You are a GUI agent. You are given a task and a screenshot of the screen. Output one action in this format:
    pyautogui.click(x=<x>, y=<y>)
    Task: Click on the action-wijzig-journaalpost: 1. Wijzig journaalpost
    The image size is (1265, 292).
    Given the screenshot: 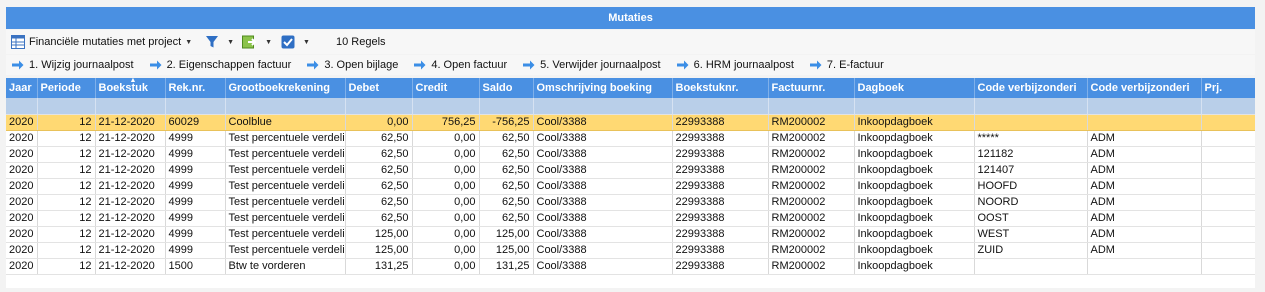 What is the action you would take?
    pyautogui.click(x=73, y=65)
    